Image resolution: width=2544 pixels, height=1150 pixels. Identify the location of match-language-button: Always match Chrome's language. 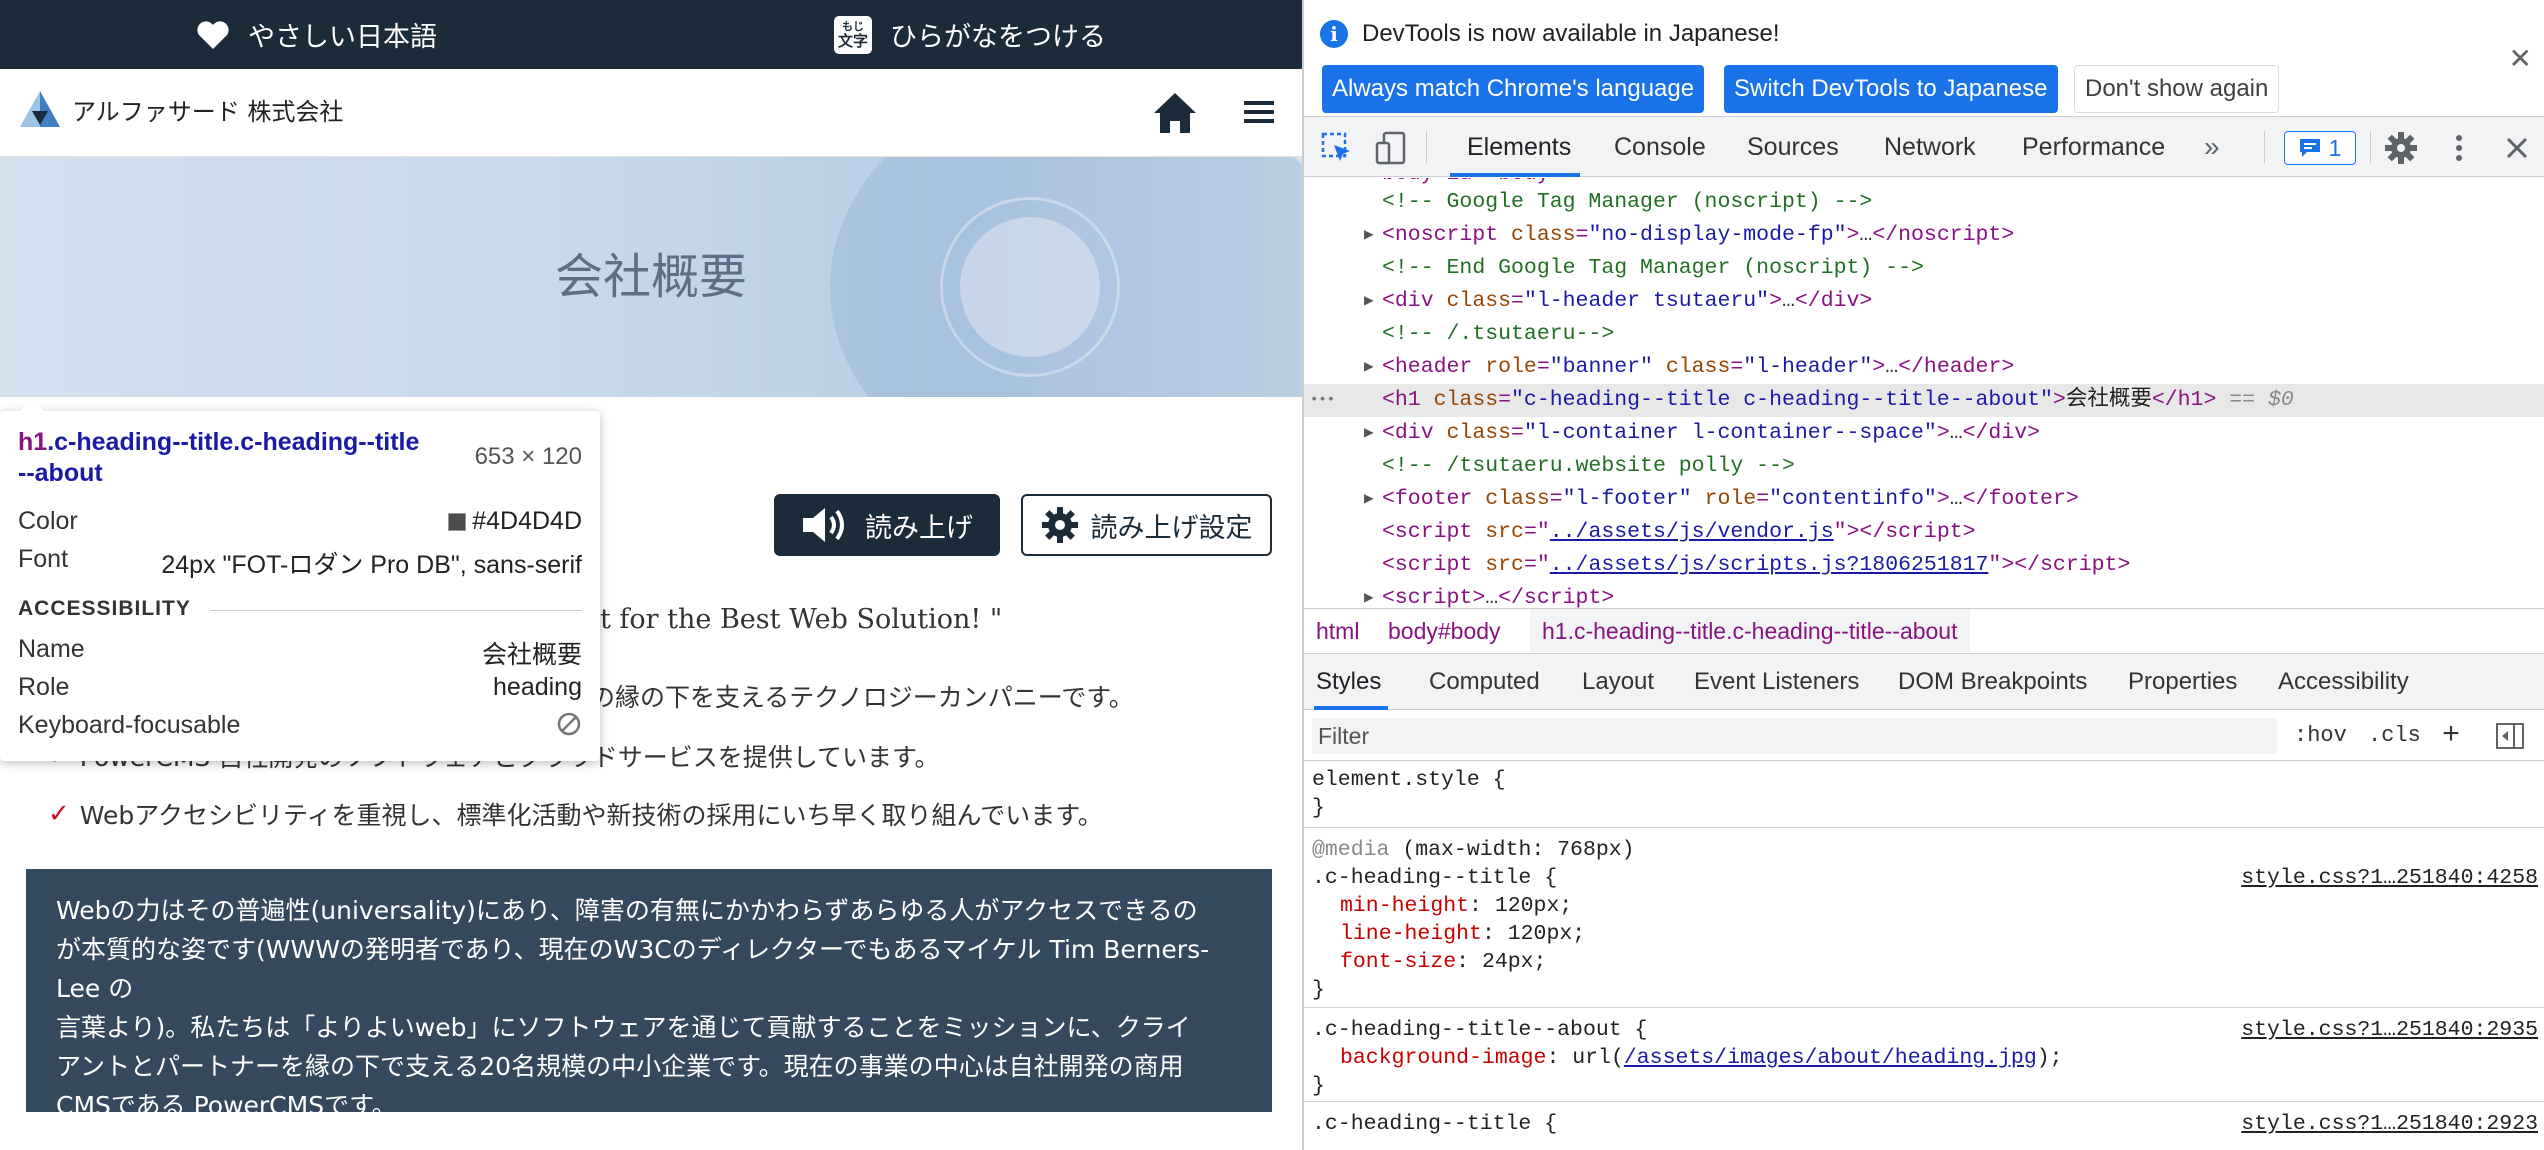
(1513, 89).